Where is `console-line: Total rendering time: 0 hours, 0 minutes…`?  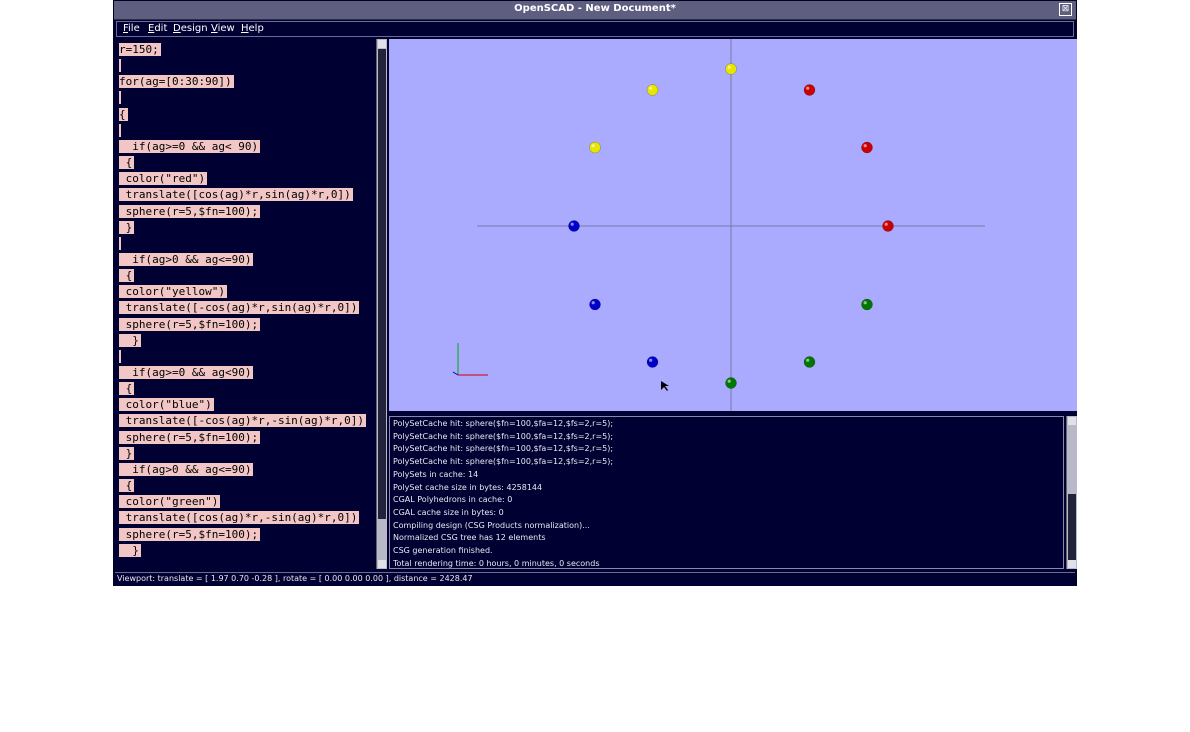
console-line: Total rendering time: 0 hours, 0 minutes… is located at coordinates (496, 563).